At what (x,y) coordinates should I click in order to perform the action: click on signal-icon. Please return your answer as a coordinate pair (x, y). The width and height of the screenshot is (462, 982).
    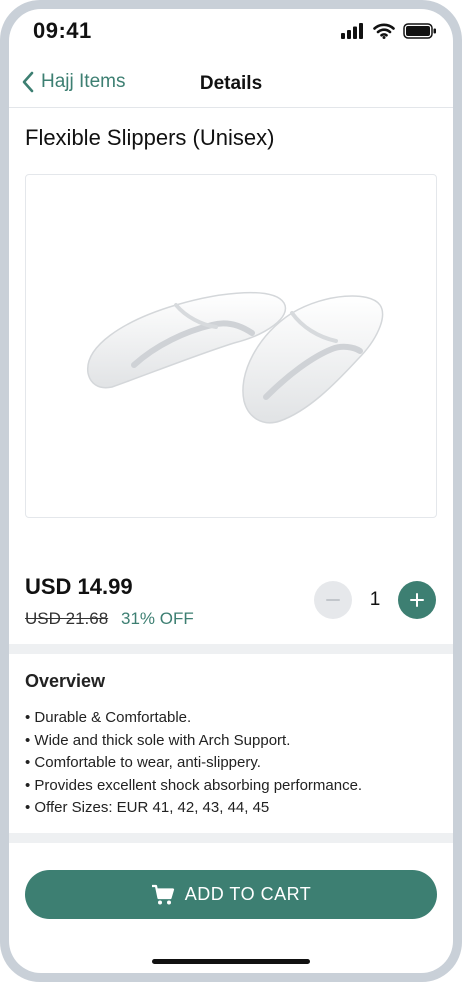
    Looking at the image, I should click on (352, 31).